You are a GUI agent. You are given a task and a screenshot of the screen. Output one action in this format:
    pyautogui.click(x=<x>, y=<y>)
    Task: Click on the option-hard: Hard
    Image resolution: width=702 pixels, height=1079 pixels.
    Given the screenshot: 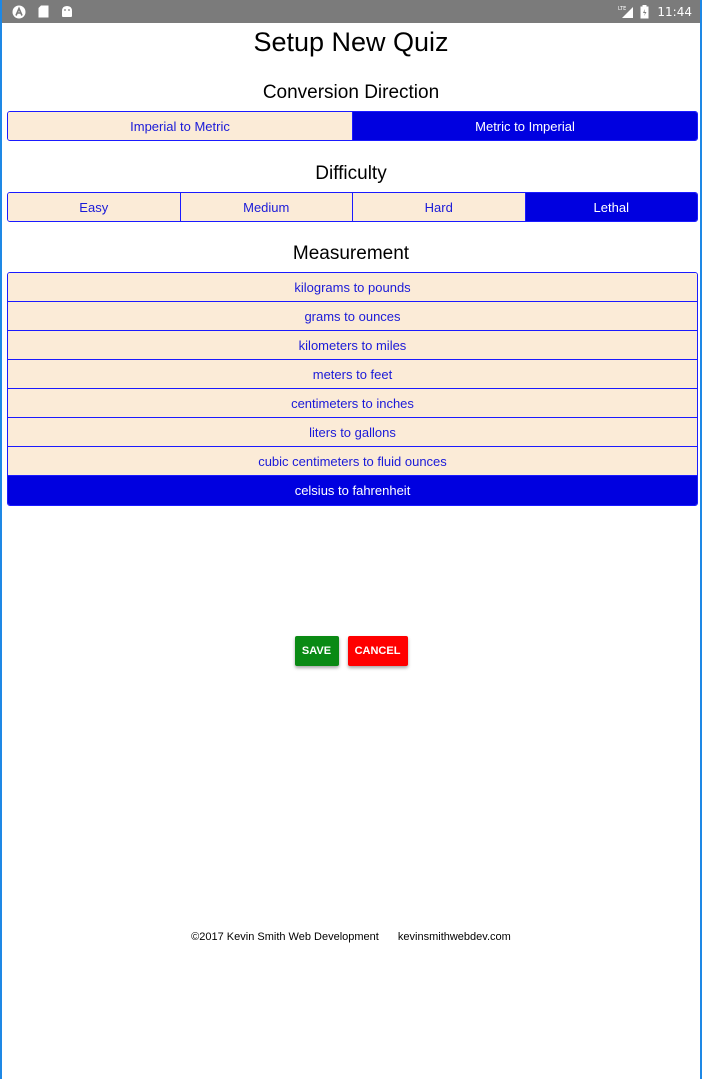 What is the action you would take?
    pyautogui.click(x=439, y=207)
    